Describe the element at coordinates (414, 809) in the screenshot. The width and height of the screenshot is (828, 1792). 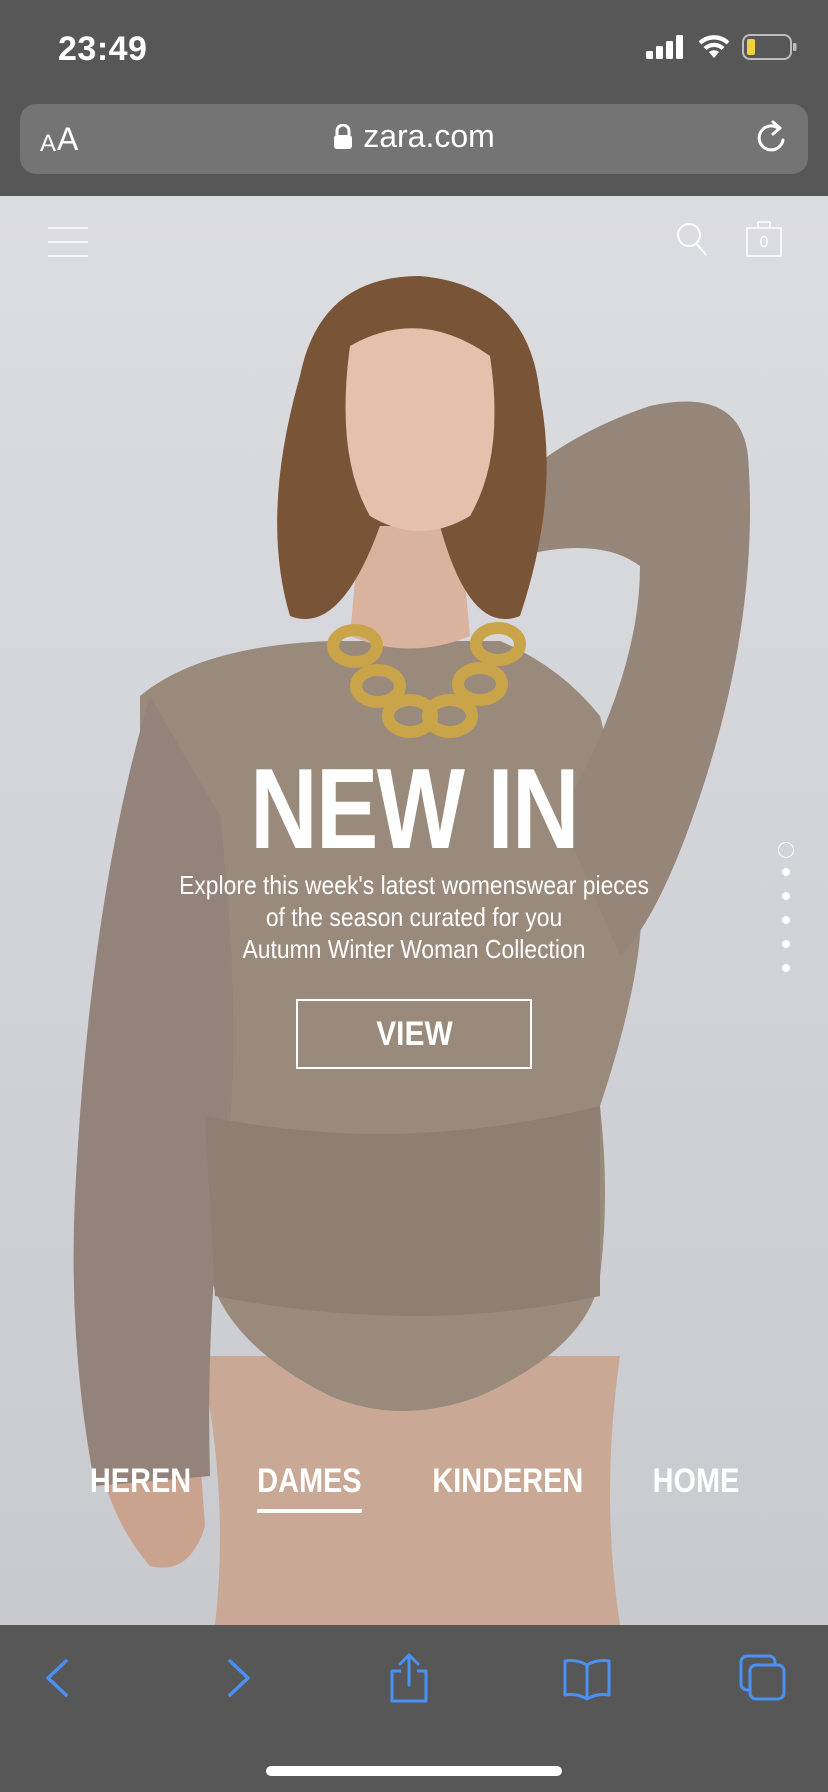
I see `hero-headline: NEW IN` at that location.